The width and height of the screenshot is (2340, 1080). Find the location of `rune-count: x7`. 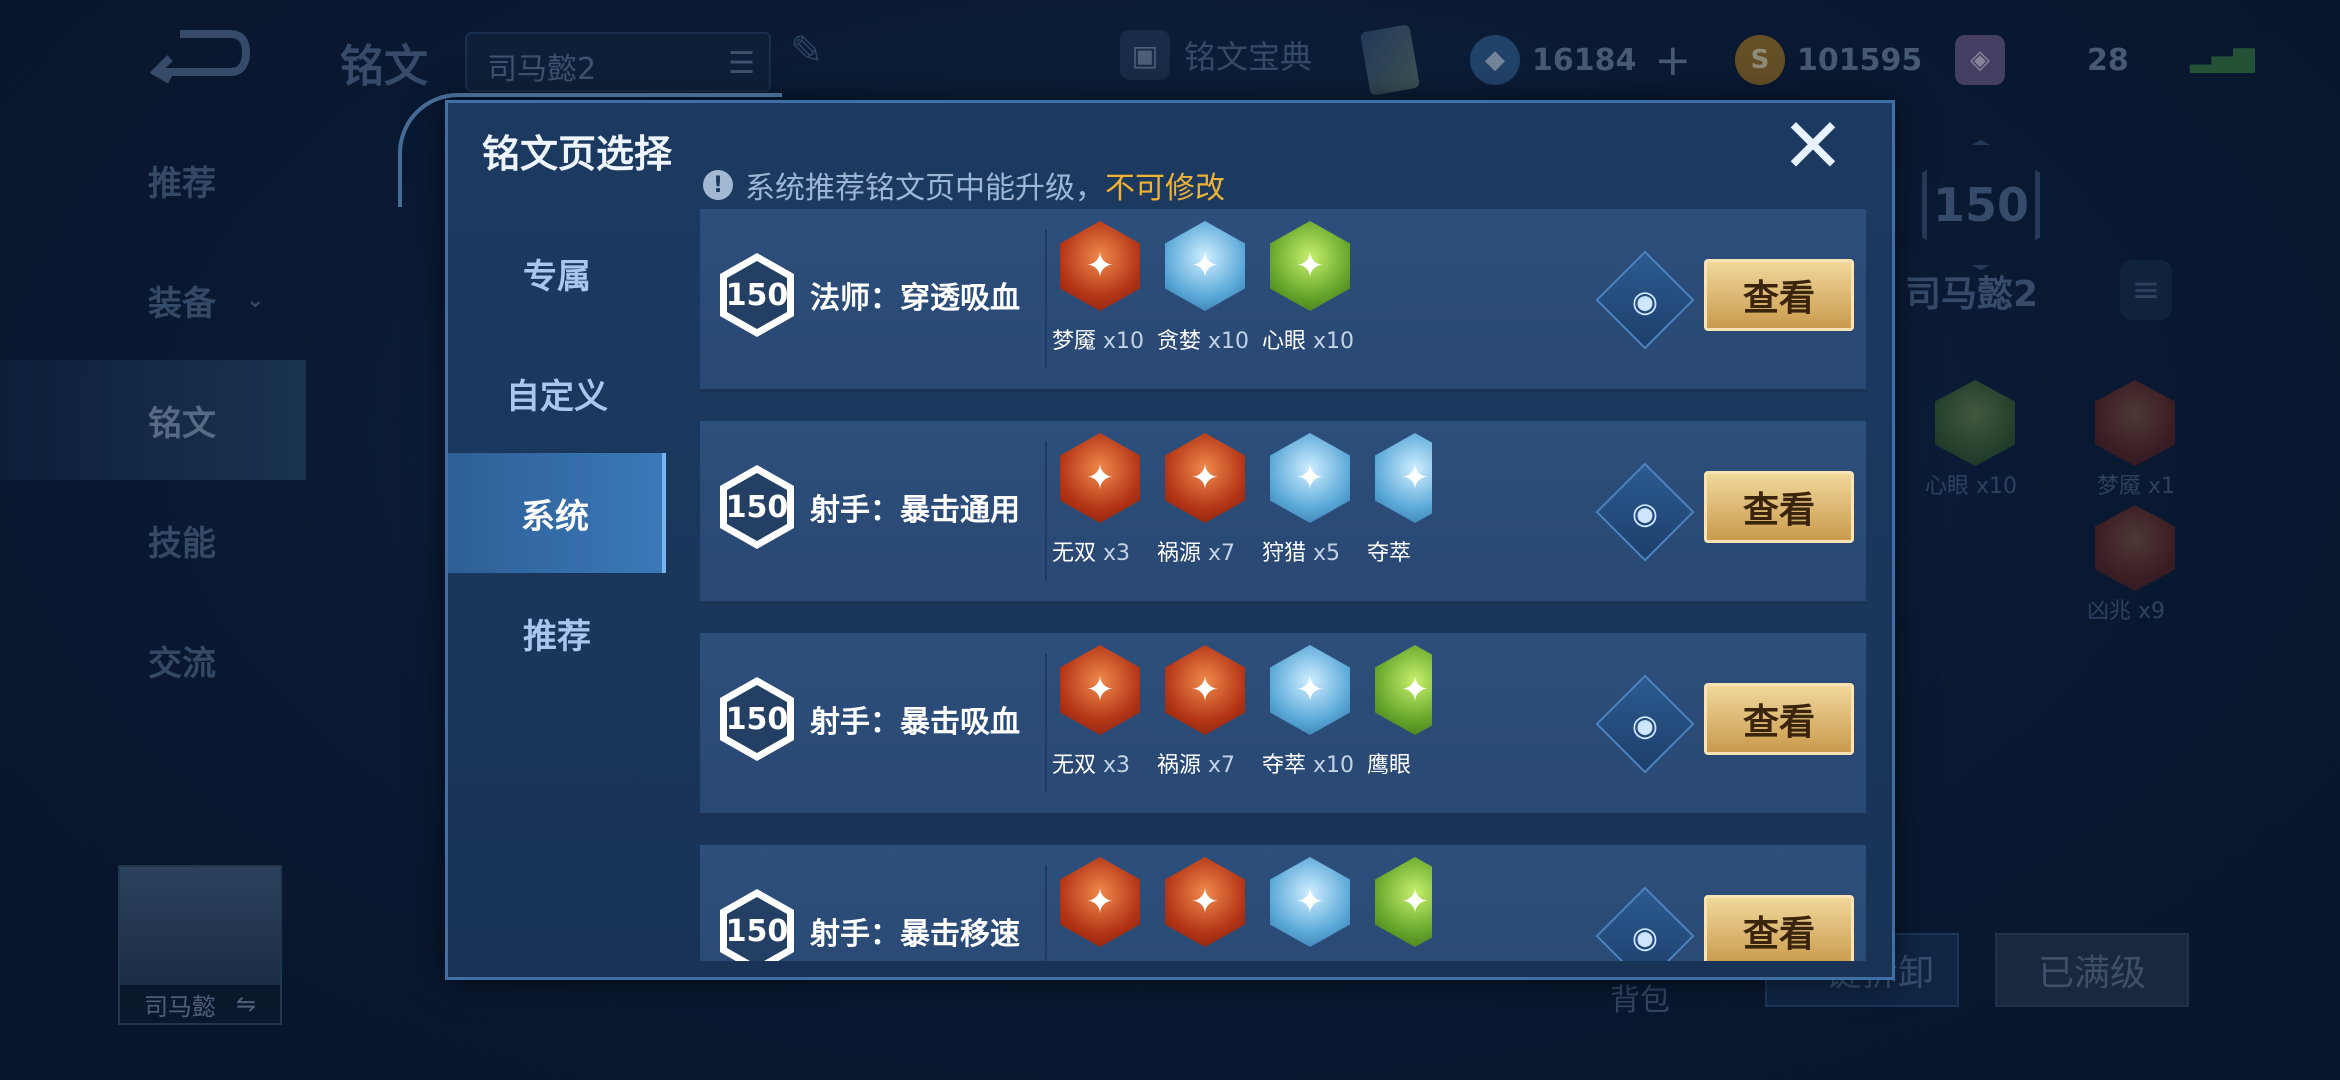

rune-count: x7 is located at coordinates (1222, 553).